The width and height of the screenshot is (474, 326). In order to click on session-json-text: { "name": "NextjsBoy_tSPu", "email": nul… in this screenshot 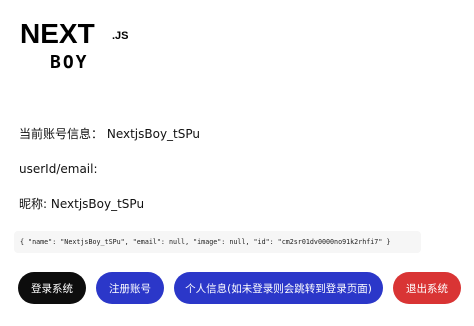, I will do `click(205, 242)`.